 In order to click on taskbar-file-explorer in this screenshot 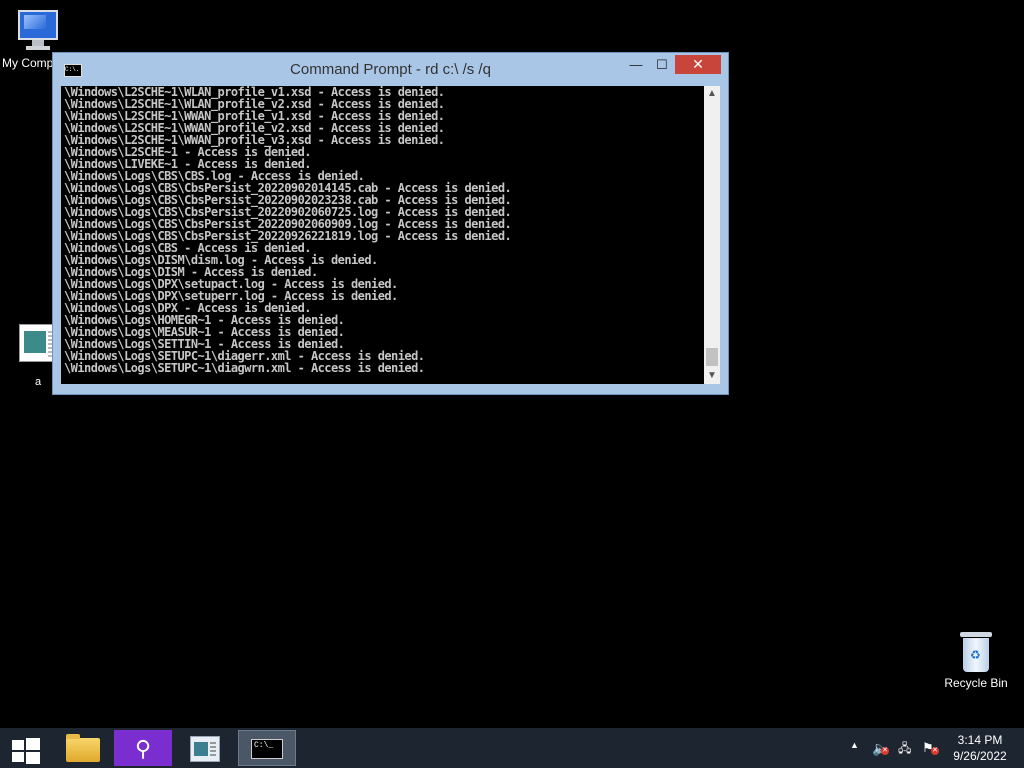, I will do `click(83, 748)`.